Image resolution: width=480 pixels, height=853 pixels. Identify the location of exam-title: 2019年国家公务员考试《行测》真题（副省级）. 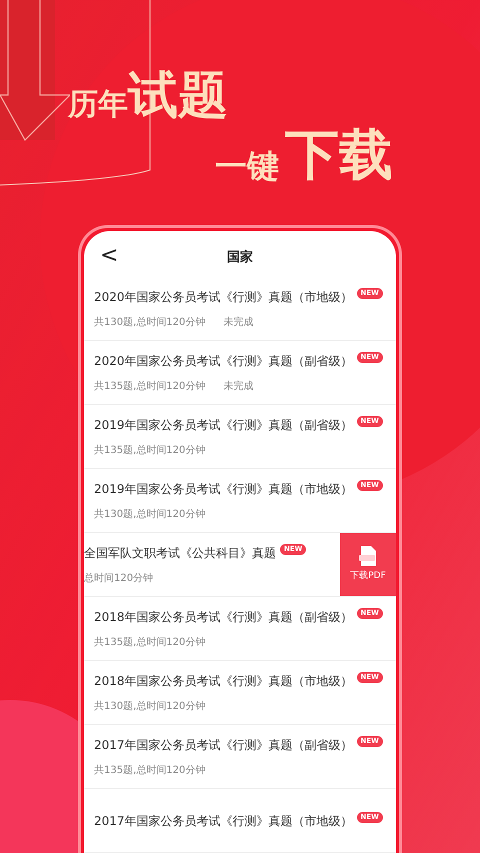
(223, 425).